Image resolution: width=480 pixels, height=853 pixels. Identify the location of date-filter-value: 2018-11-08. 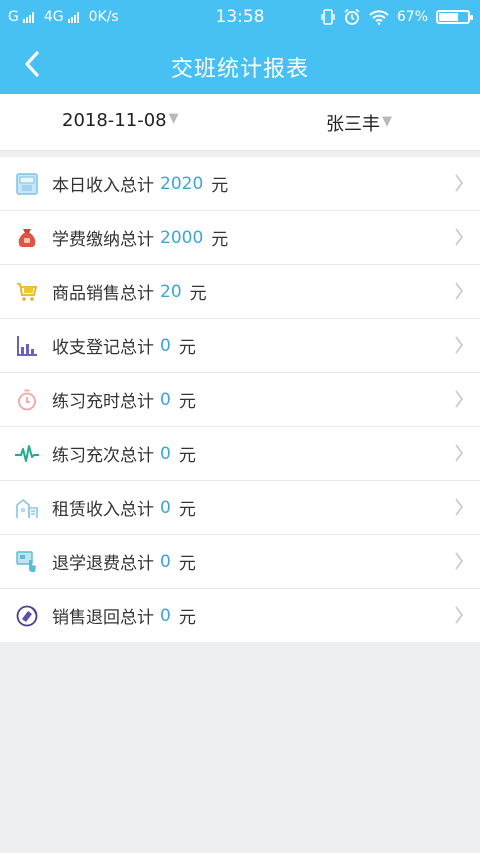
(114, 120).